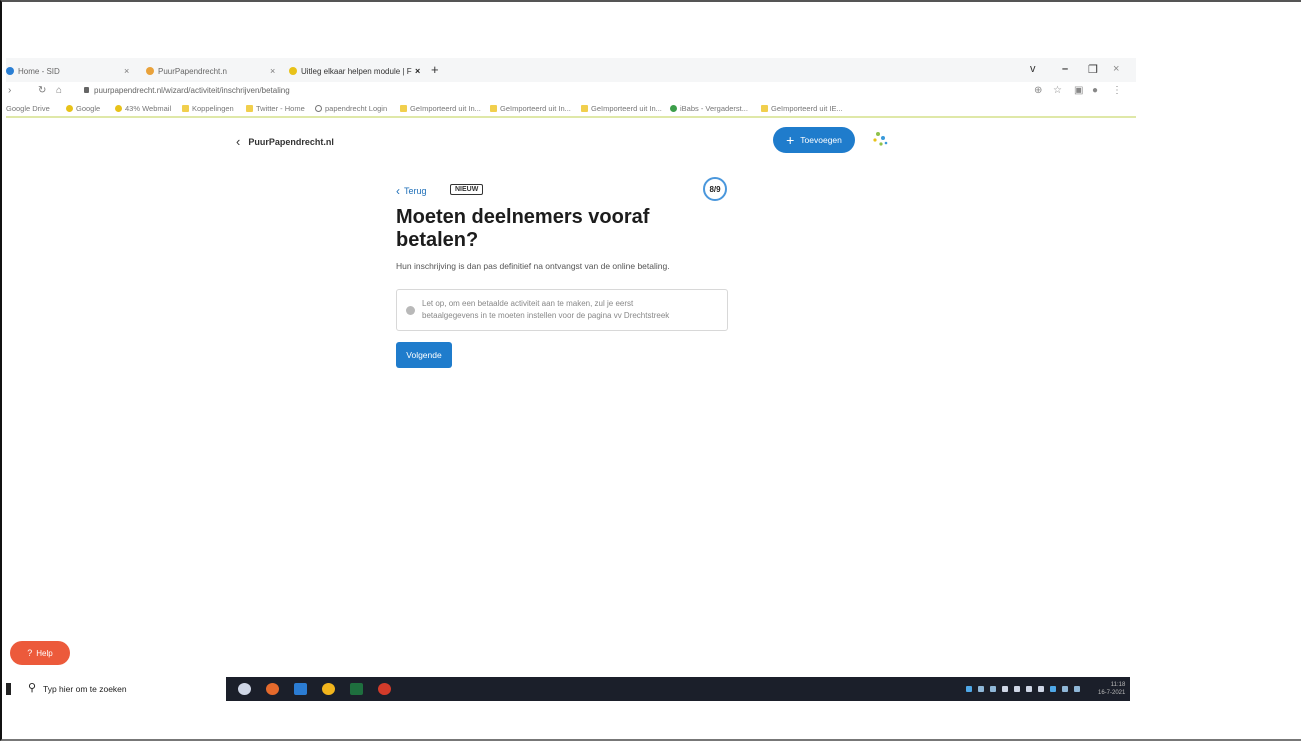  I want to click on bookmark-item: Google Drive, so click(28, 108).